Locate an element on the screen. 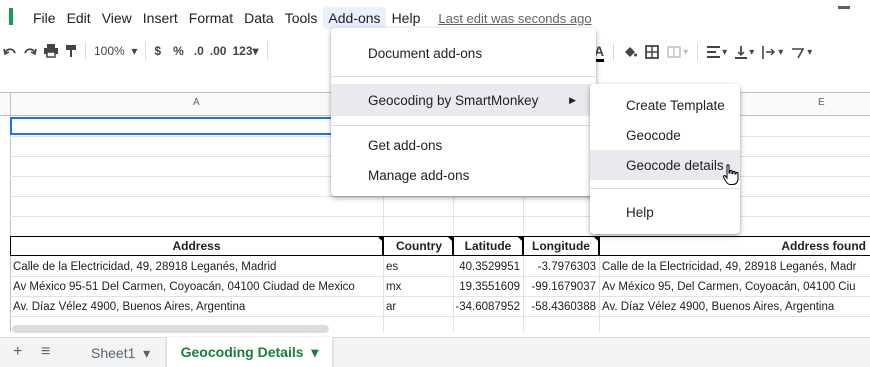 Image resolution: width=870 pixels, height=367 pixels. table-cell: 40.3529951 is located at coordinates (488, 267).